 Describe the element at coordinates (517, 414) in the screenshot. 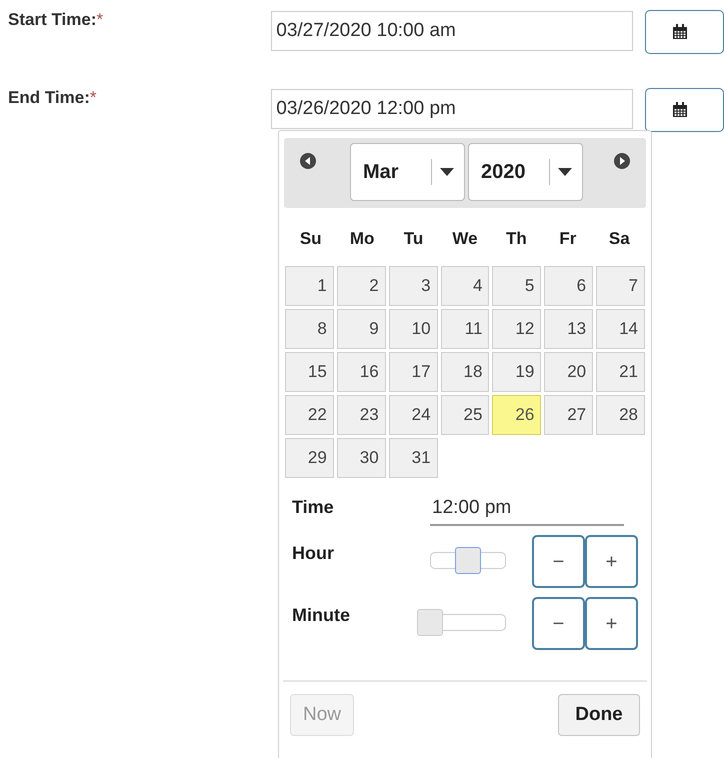

I see `day-cell: 26` at that location.